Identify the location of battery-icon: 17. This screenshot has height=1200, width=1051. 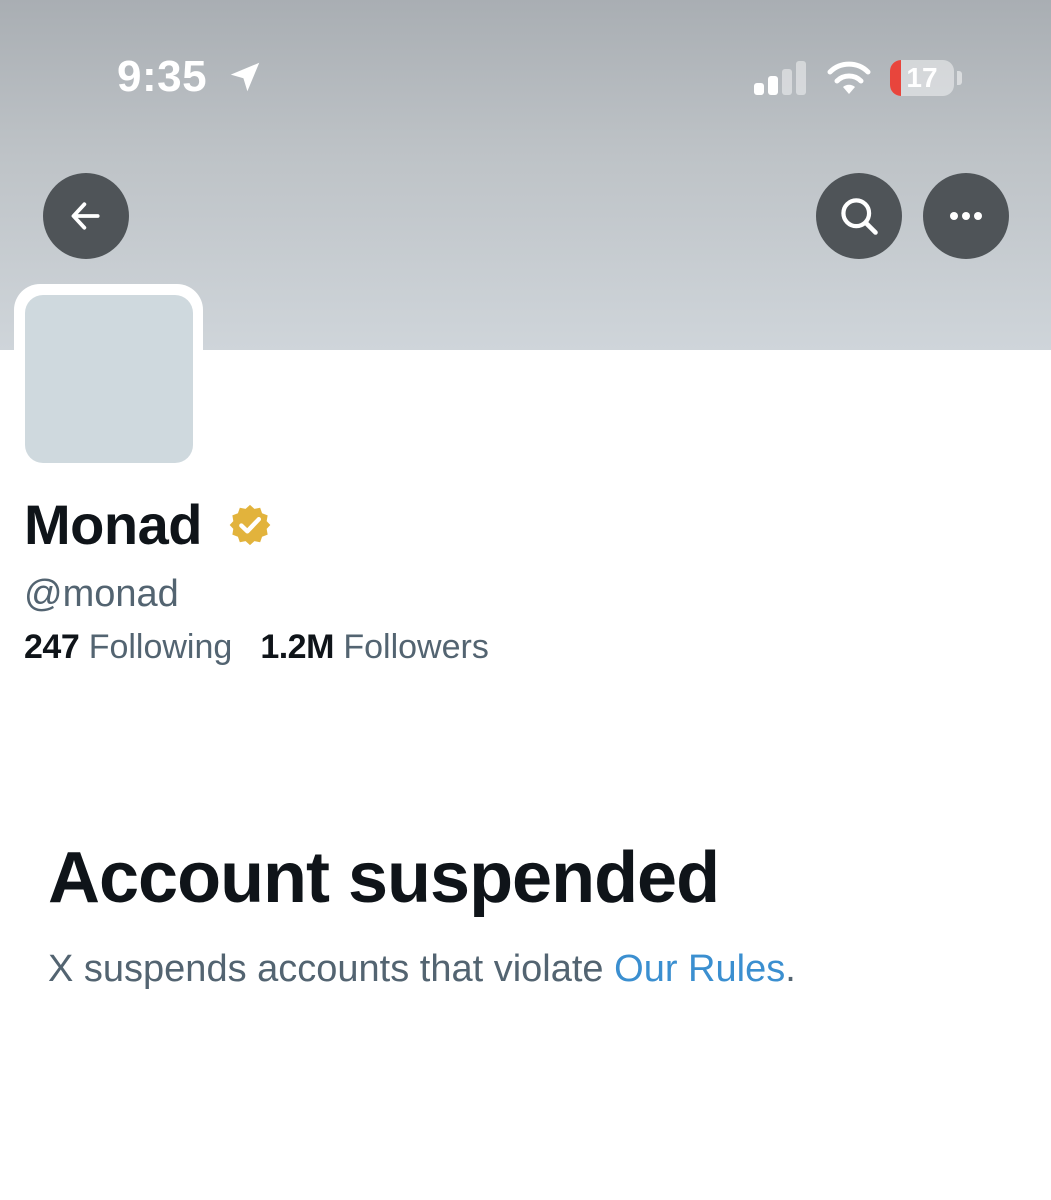
(922, 78).